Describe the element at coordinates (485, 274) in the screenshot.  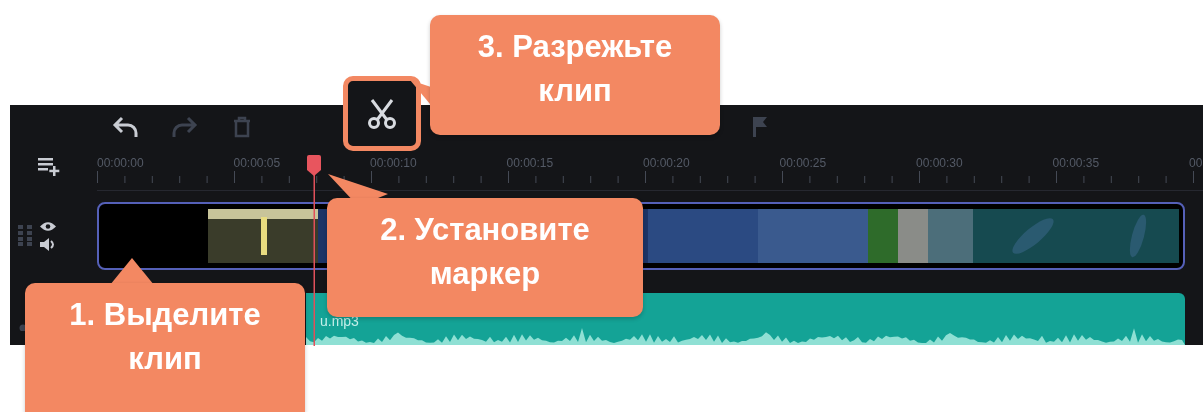
I see `callout-text: маркер` at that location.